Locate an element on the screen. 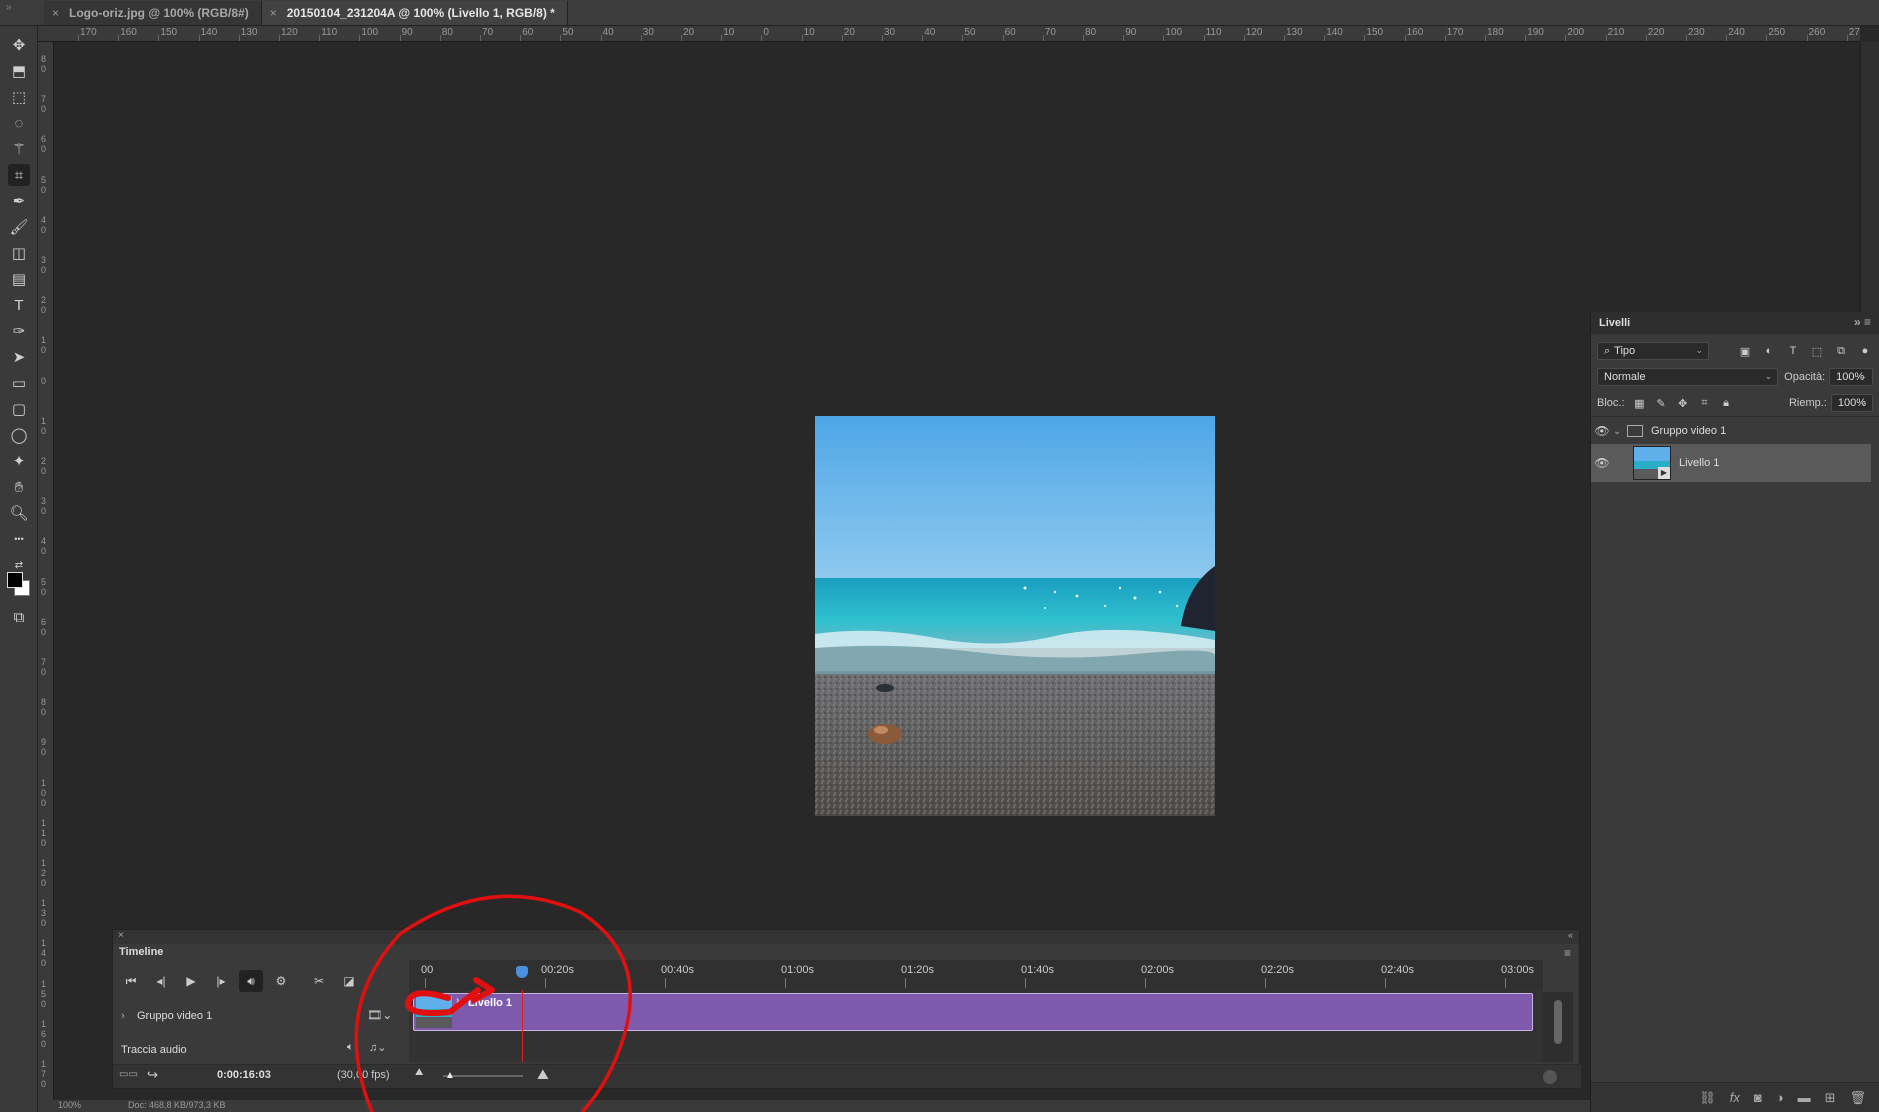  artboard-icon: ⬒ is located at coordinates (19, 71).